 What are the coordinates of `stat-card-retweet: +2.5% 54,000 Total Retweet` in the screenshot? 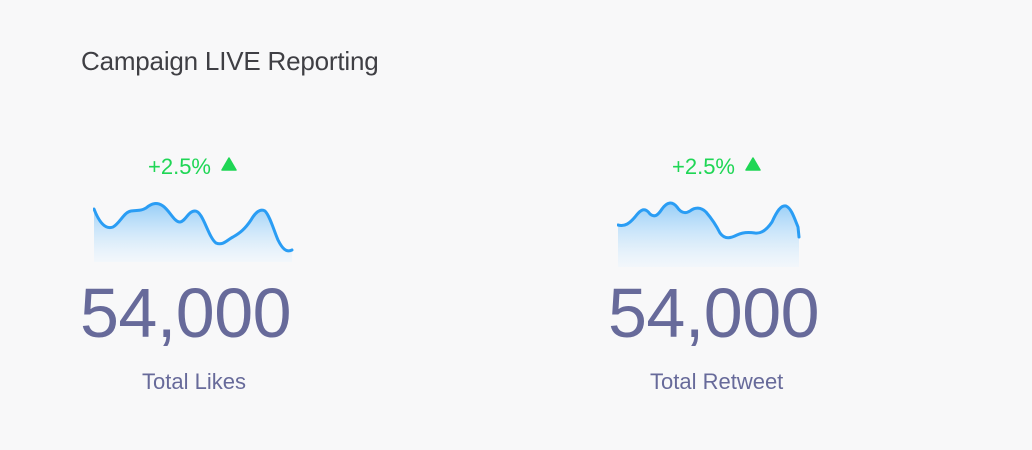 It's located at (738, 275).